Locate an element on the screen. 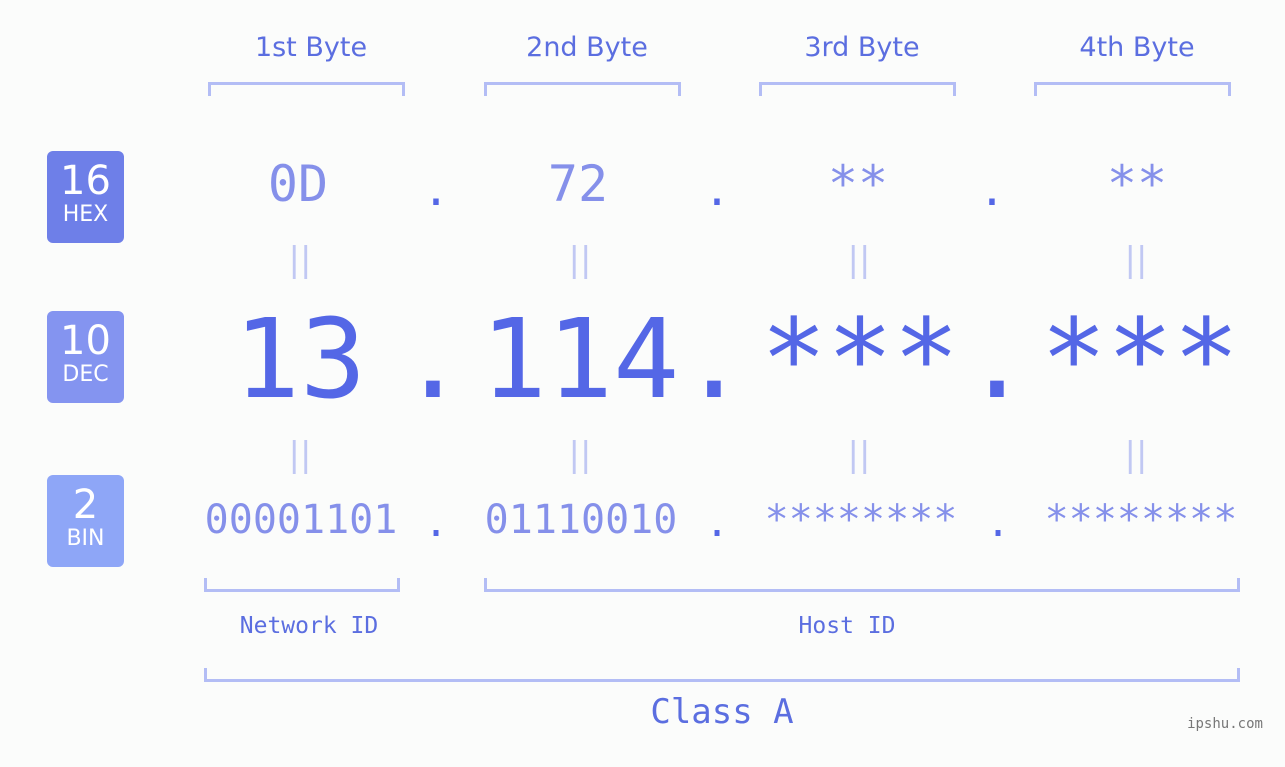  class-bracket is located at coordinates (722, 675).